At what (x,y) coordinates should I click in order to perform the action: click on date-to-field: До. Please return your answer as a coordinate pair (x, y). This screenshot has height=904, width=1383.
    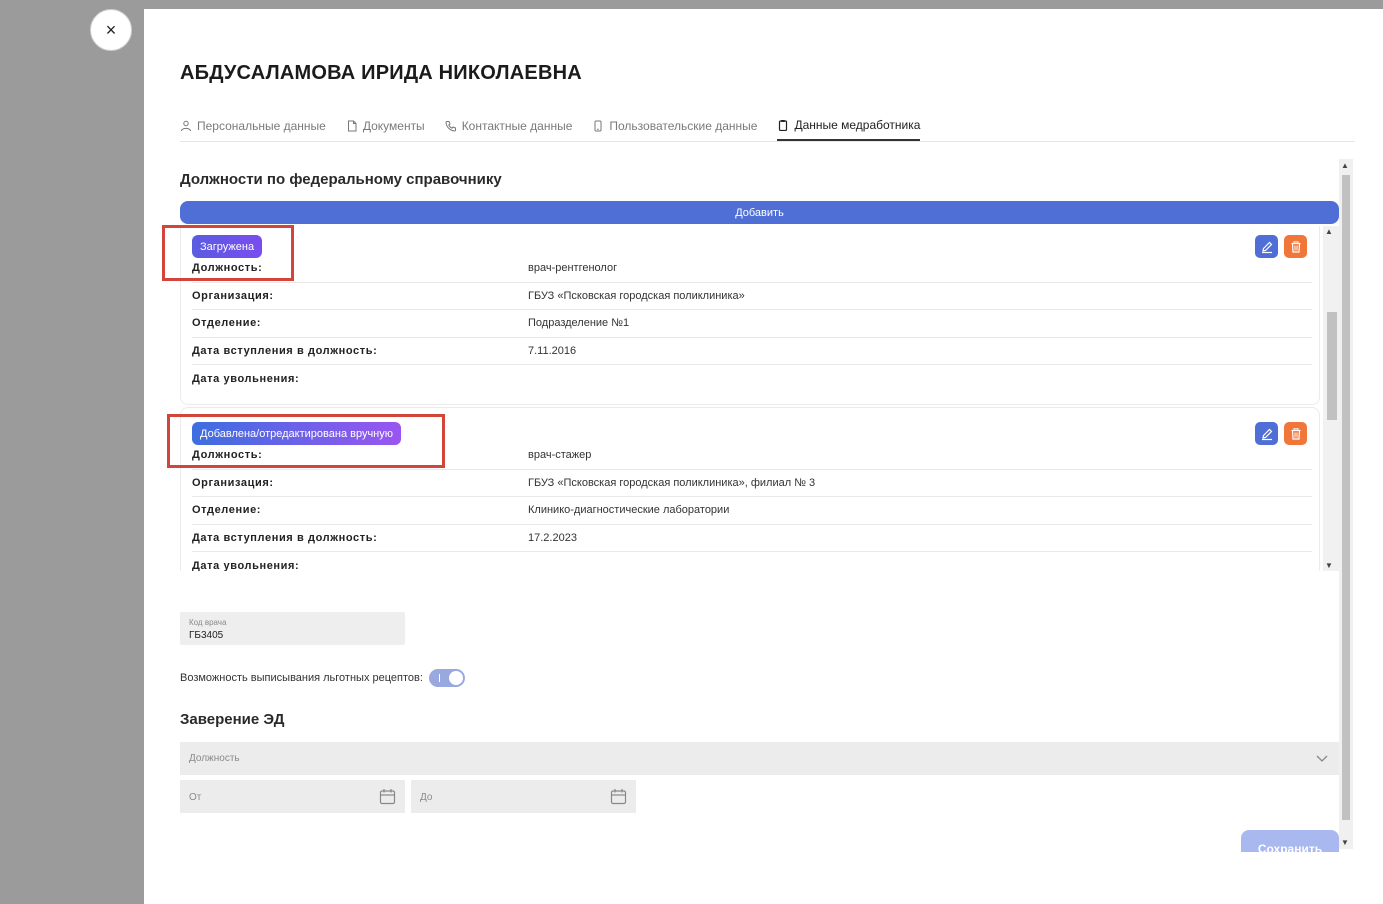
    Looking at the image, I should click on (523, 796).